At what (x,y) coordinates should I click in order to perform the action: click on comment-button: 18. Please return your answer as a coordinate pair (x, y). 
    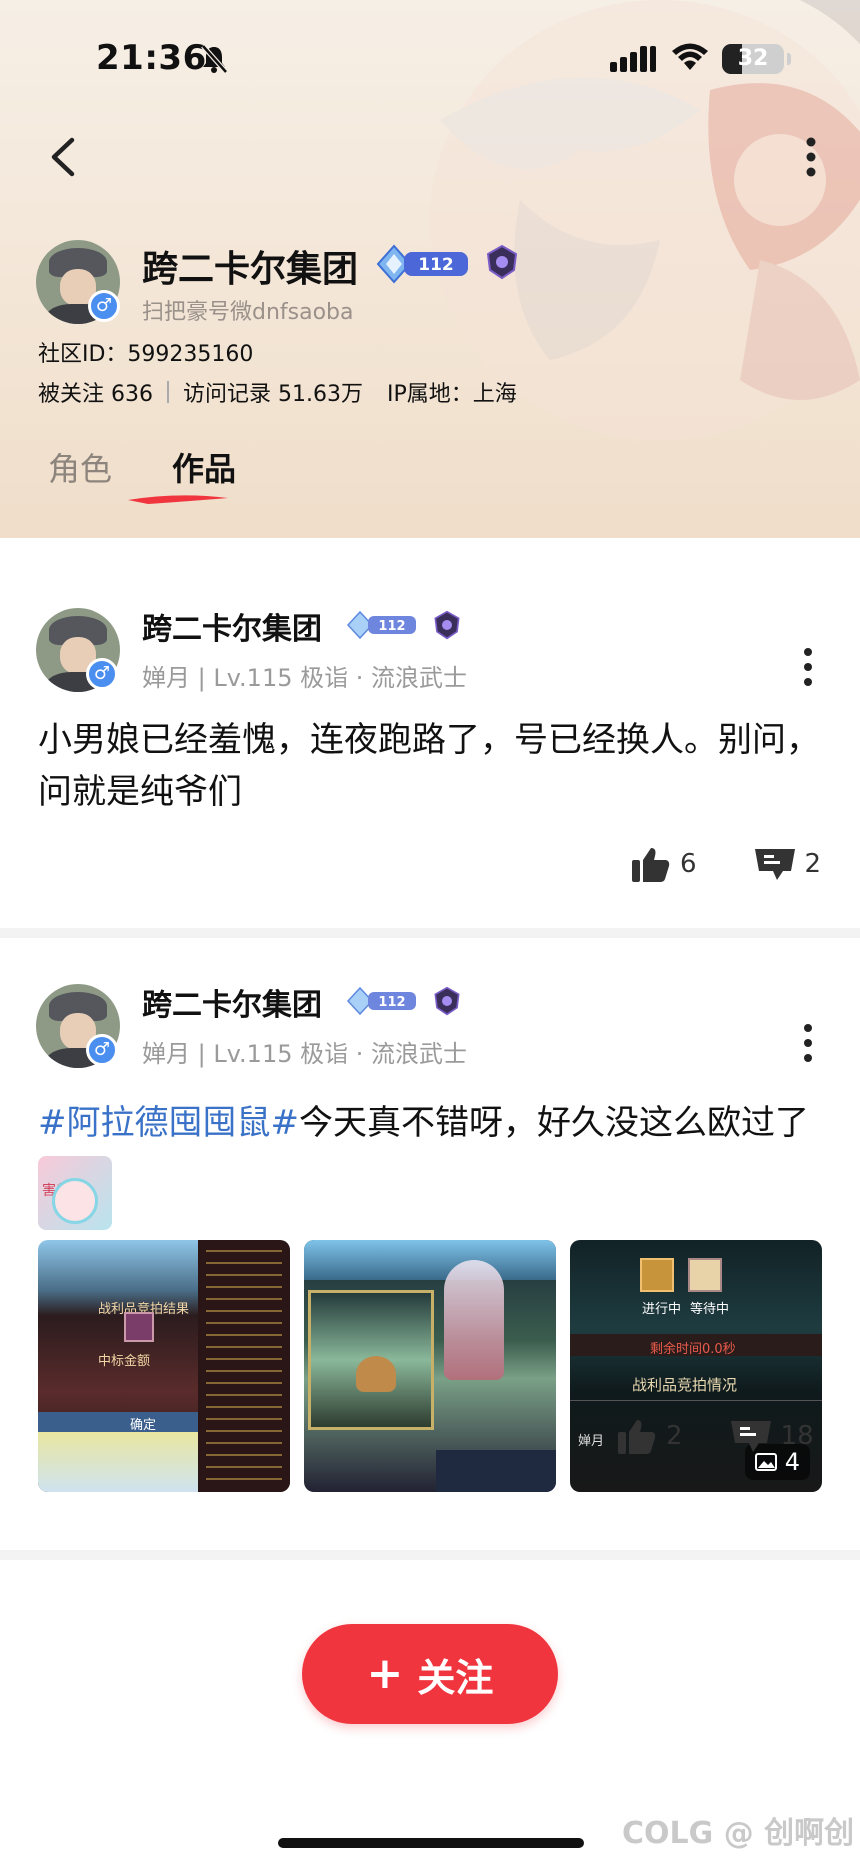
    Looking at the image, I should click on (772, 1436).